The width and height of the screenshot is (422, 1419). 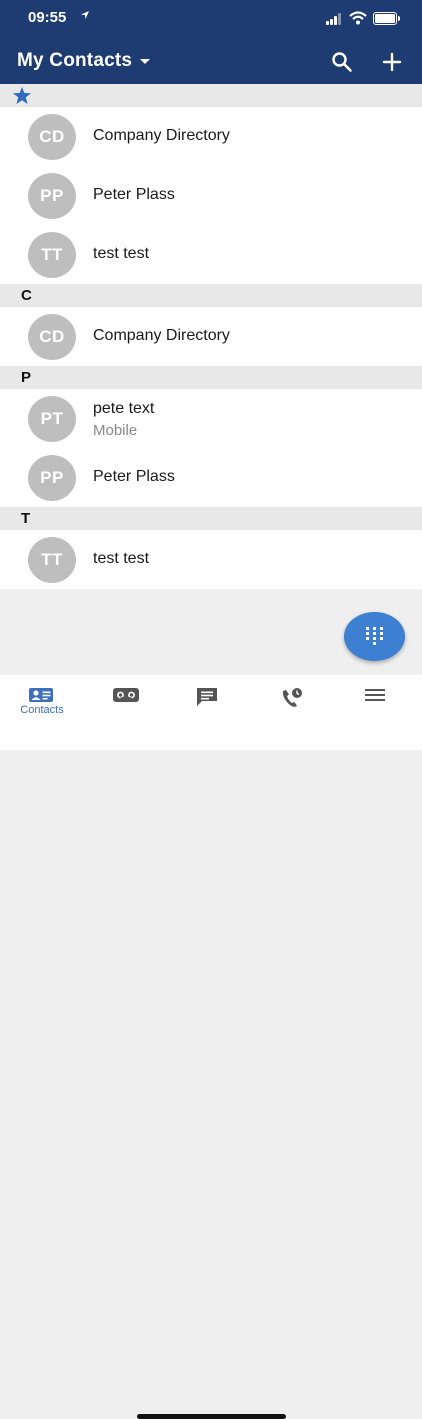 What do you see at coordinates (26, 518) in the screenshot?
I see `section-letter: T` at bounding box center [26, 518].